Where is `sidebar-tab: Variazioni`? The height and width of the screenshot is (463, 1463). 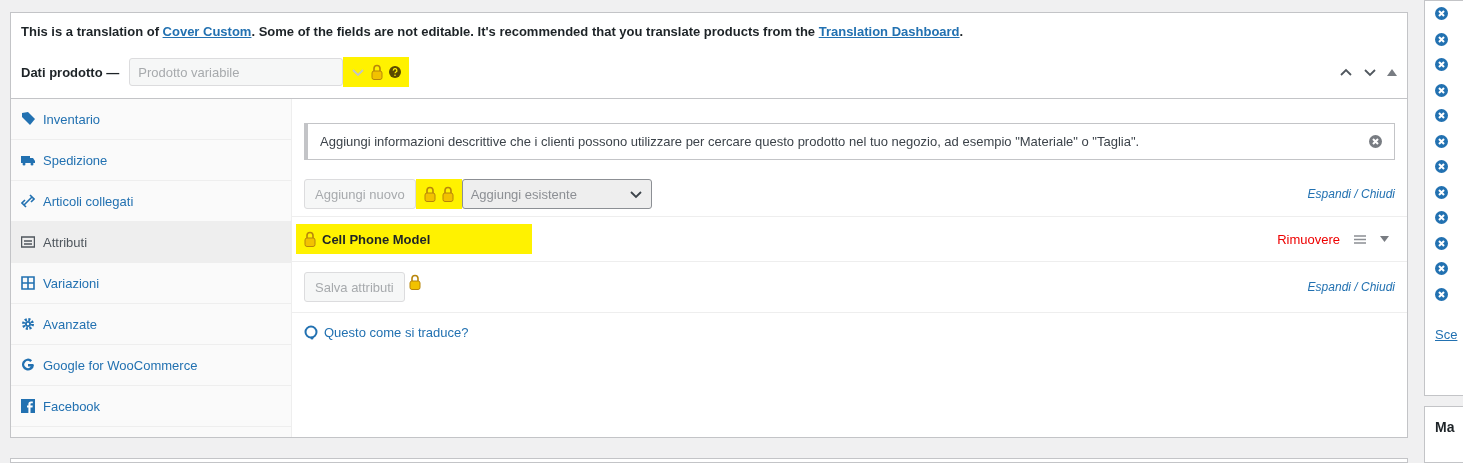
sidebar-tab: Variazioni is located at coordinates (151, 283).